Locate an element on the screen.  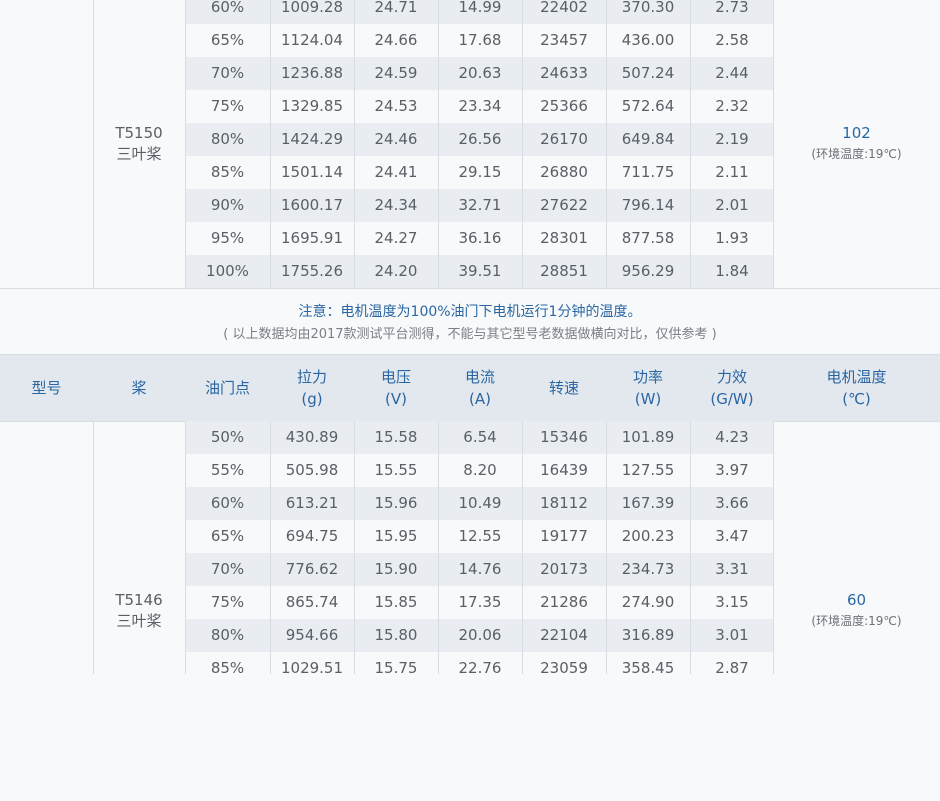
efficiency-cell: 2.73 is located at coordinates (732, 8).